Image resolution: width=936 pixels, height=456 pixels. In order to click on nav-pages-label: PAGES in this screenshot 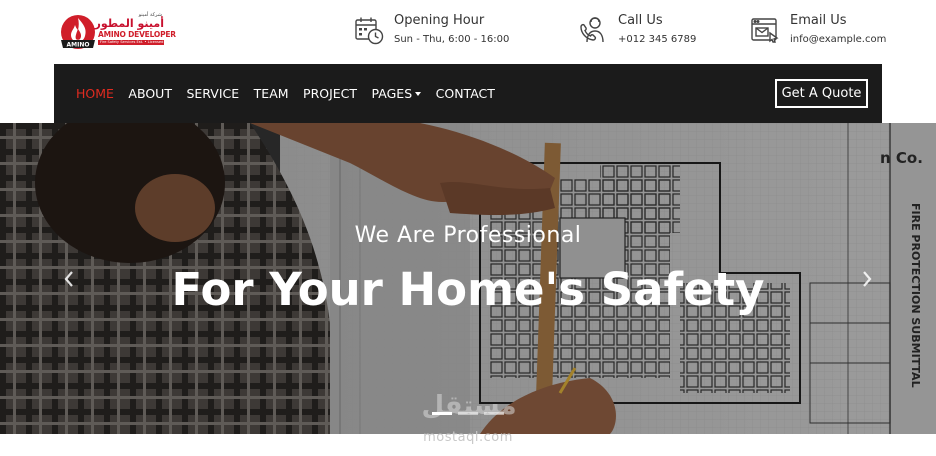, I will do `click(392, 93)`.